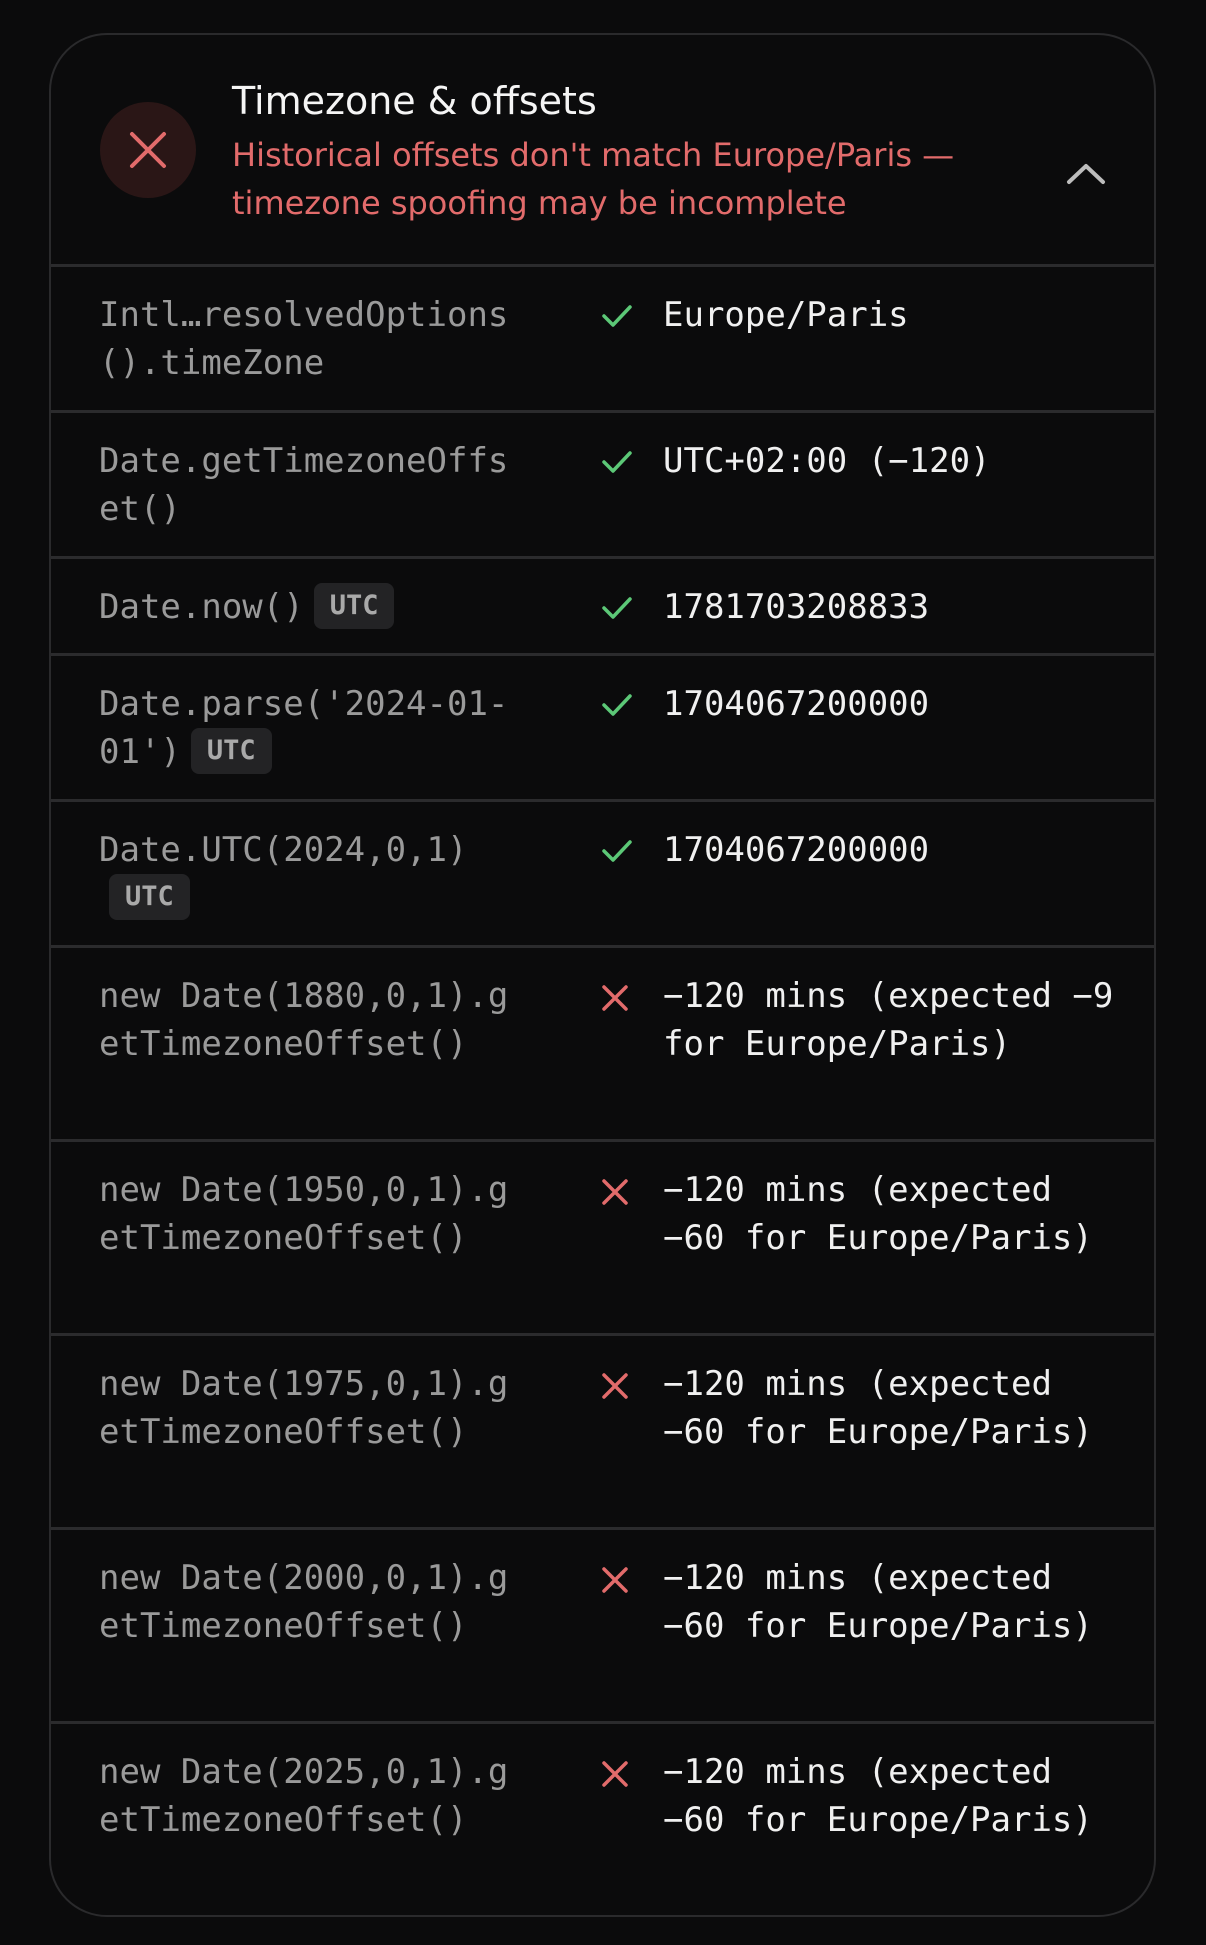  Describe the element at coordinates (304, 1020) in the screenshot. I see `check-key-label: new Date(1880,0,1).getTimezoneOffset()` at that location.